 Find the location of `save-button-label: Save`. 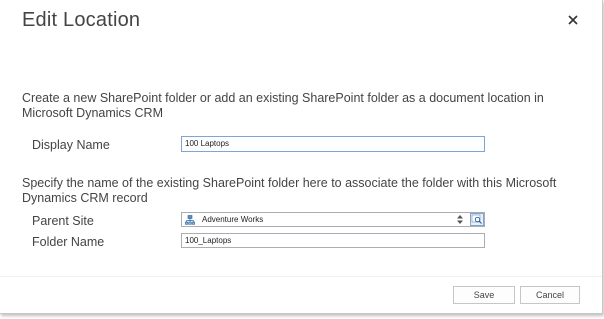

save-button-label: Save is located at coordinates (484, 295).